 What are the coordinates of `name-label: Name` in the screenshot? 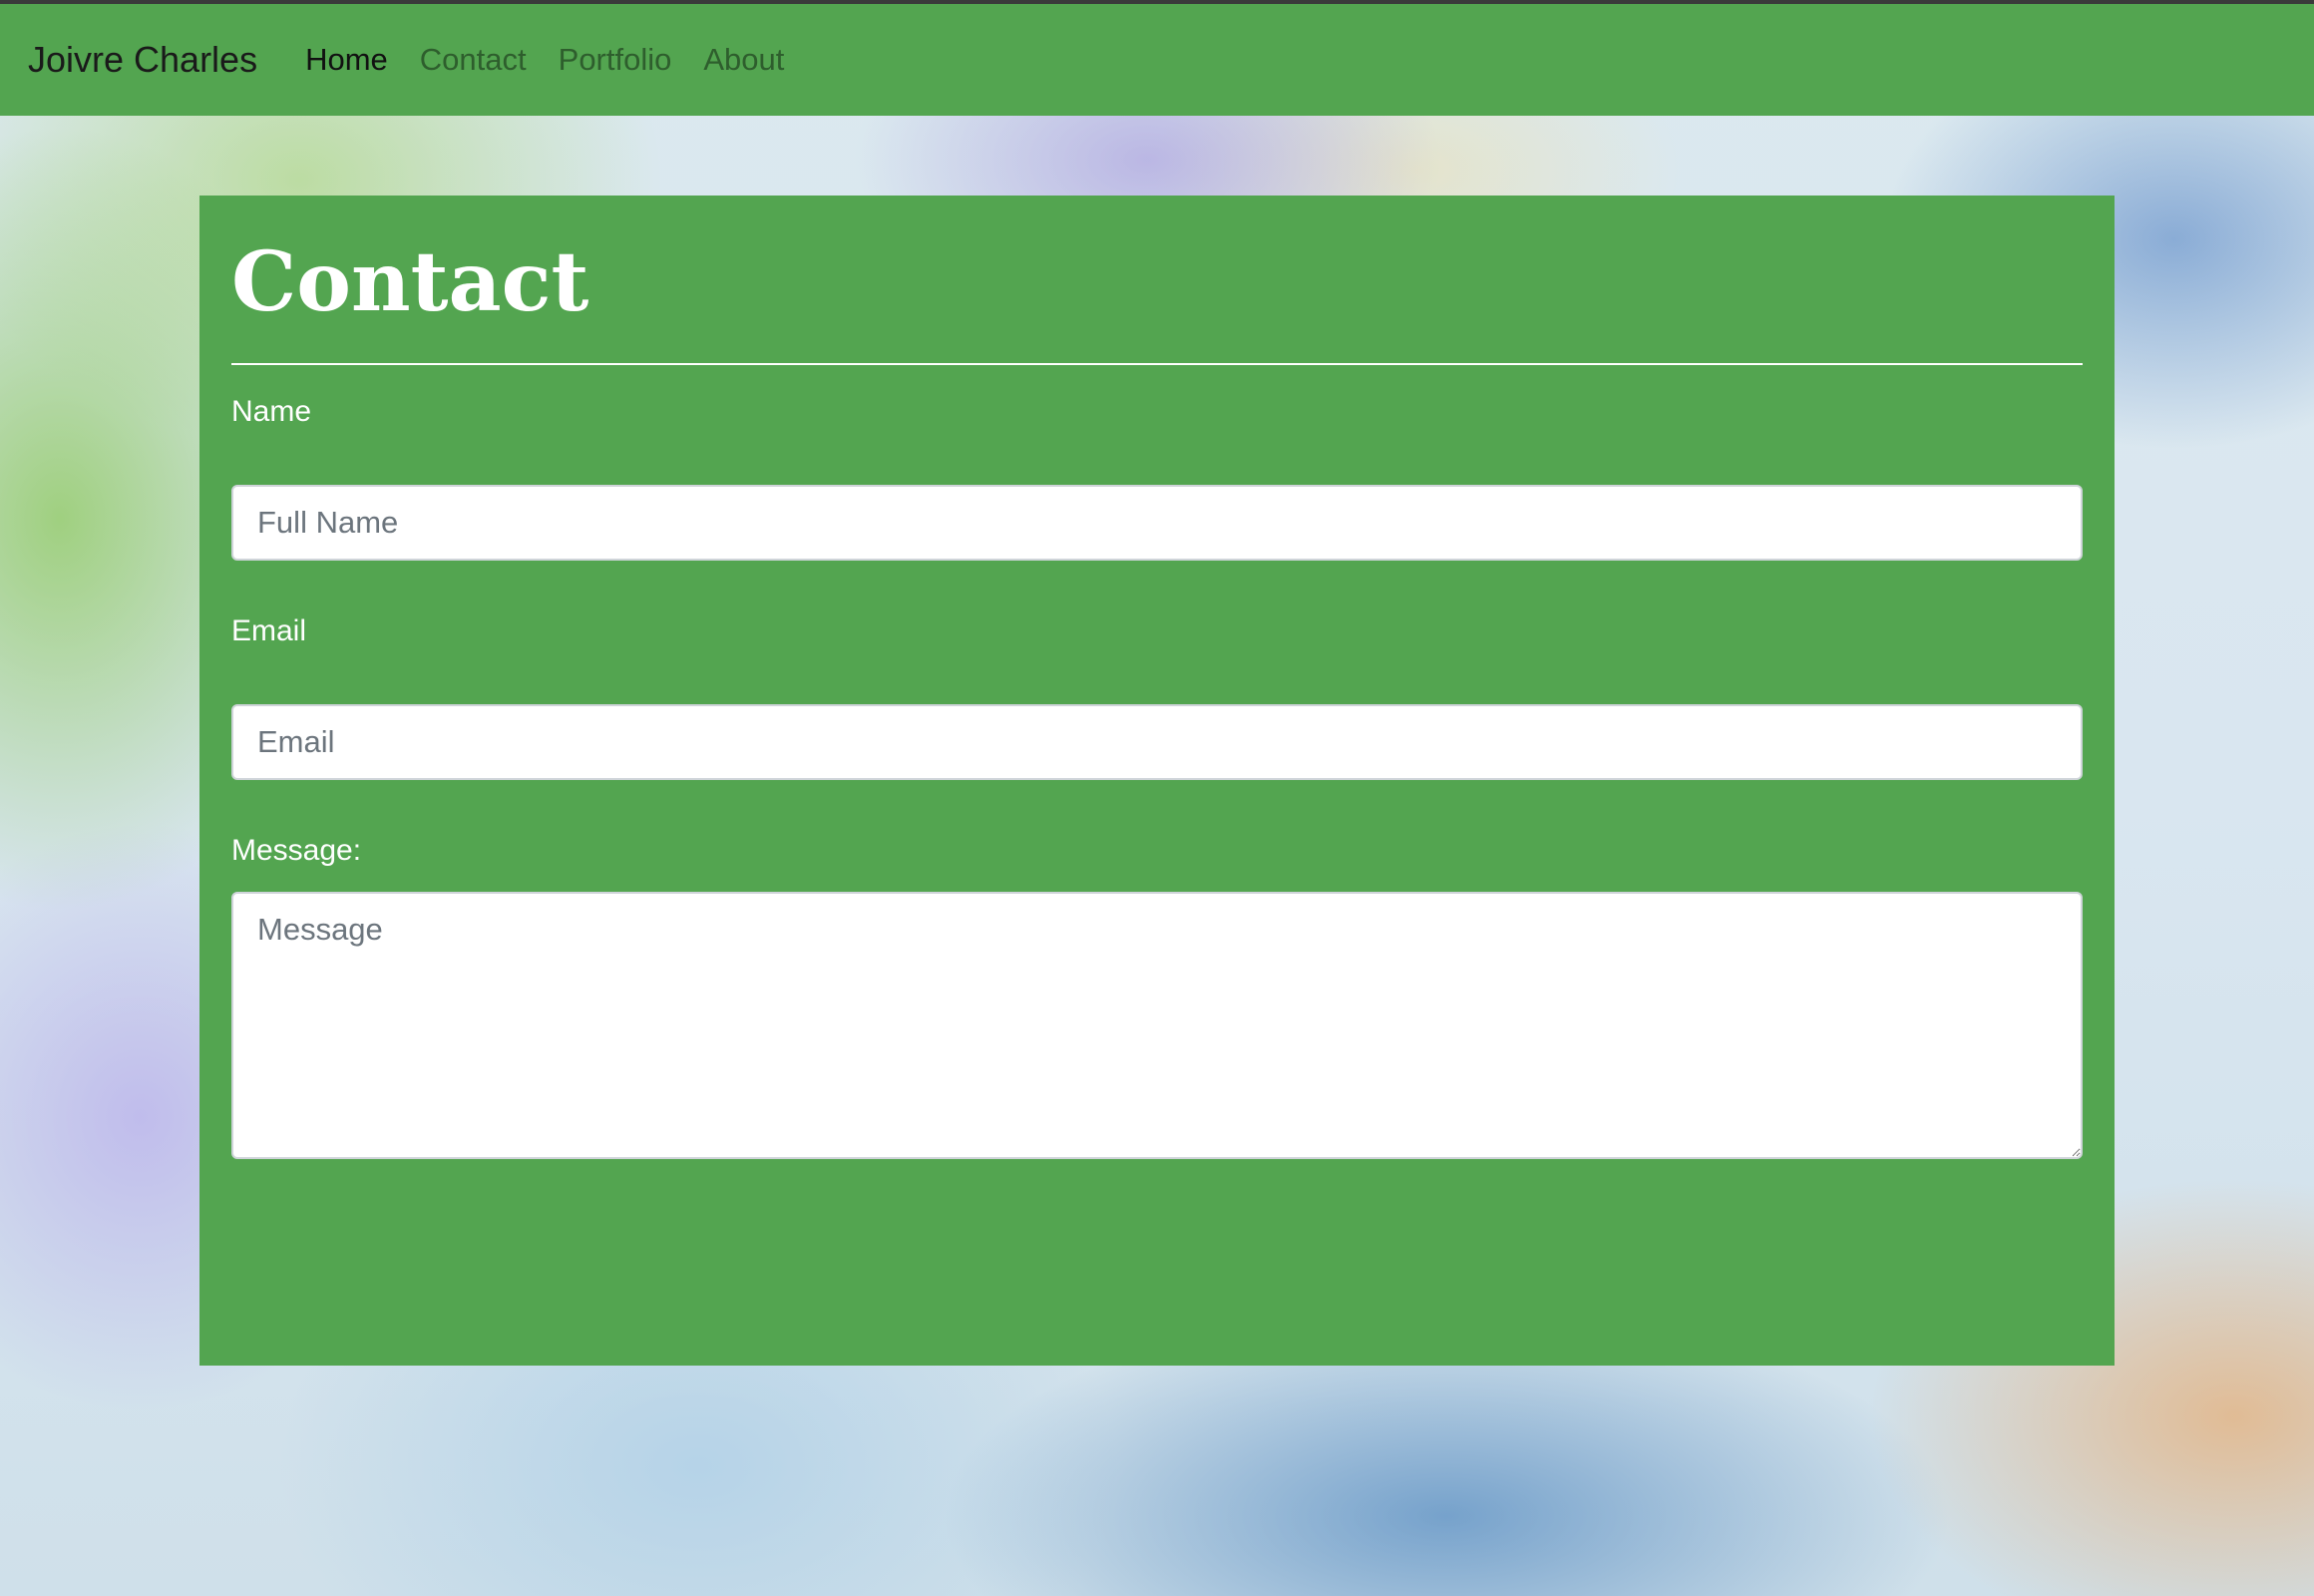 It's located at (271, 411).